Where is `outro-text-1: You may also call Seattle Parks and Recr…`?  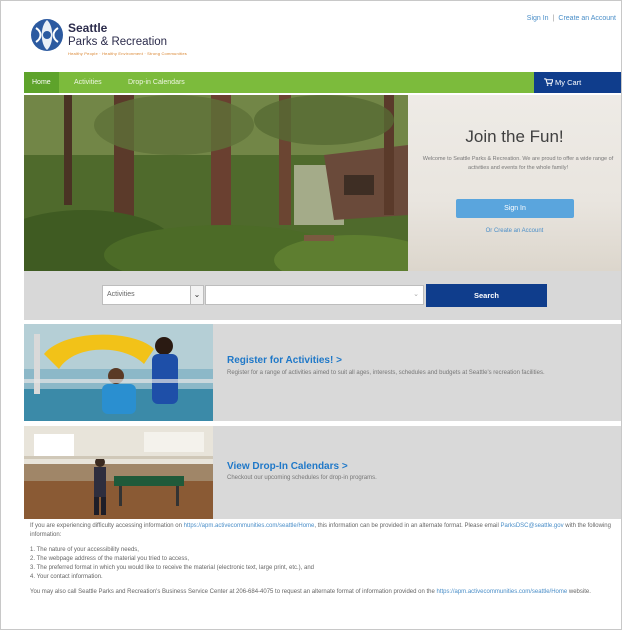
outro-text-1: You may also call Seattle Parks and Recr… is located at coordinates (232, 592).